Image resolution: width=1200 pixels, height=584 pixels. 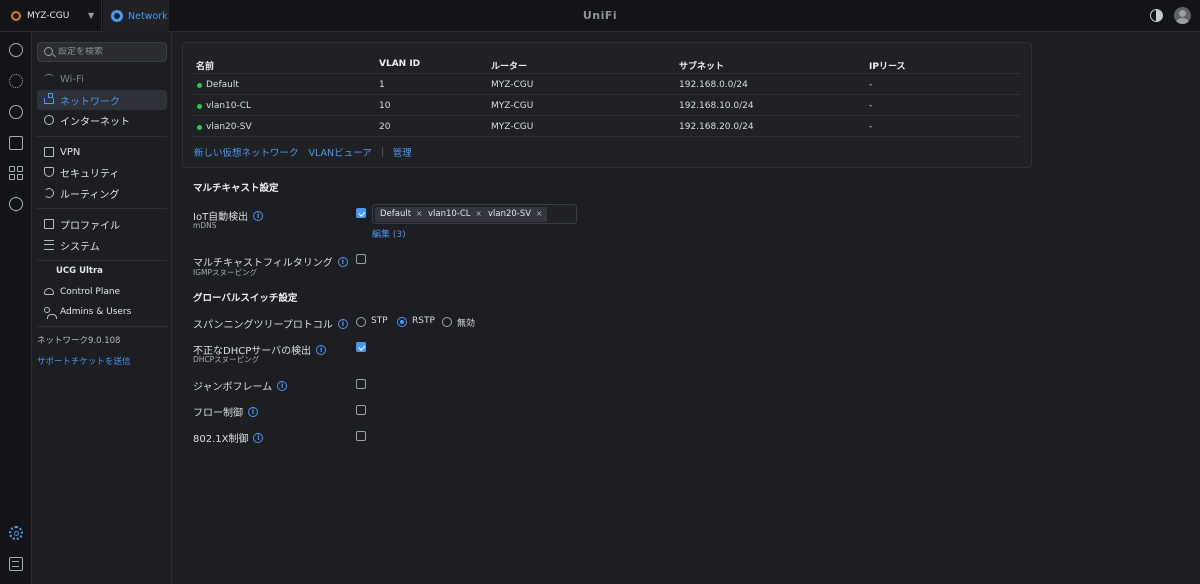 I want to click on table-header: 名前 VLAN ID ルーター サブネット IPリース, so click(x=607, y=63).